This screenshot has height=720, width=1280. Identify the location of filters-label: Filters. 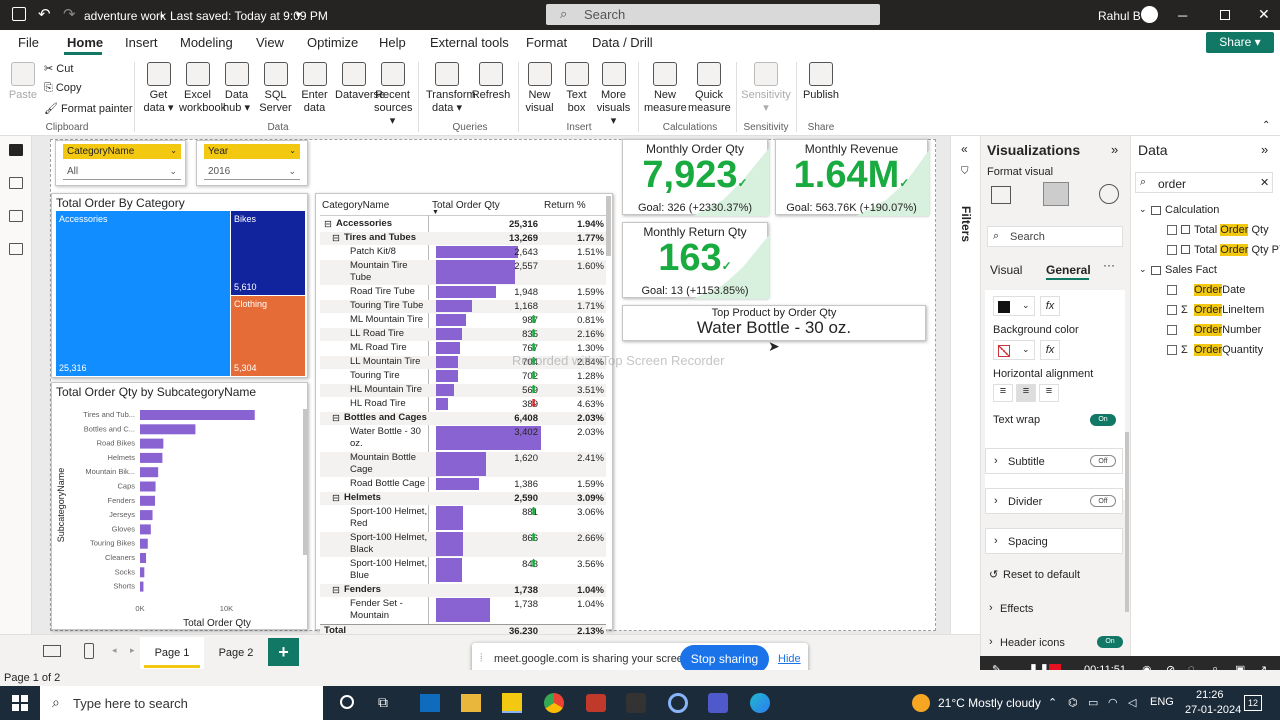
(966, 224).